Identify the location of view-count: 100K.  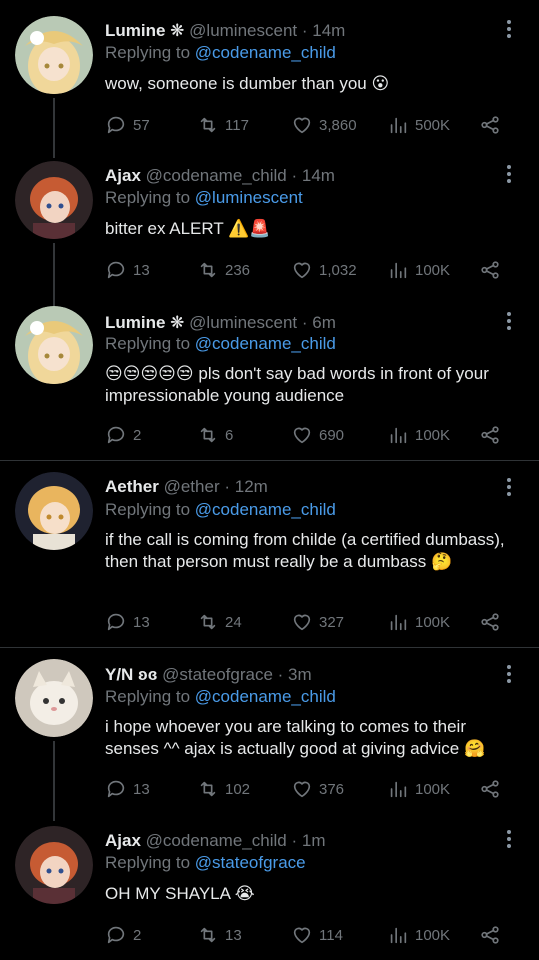
(433, 789).